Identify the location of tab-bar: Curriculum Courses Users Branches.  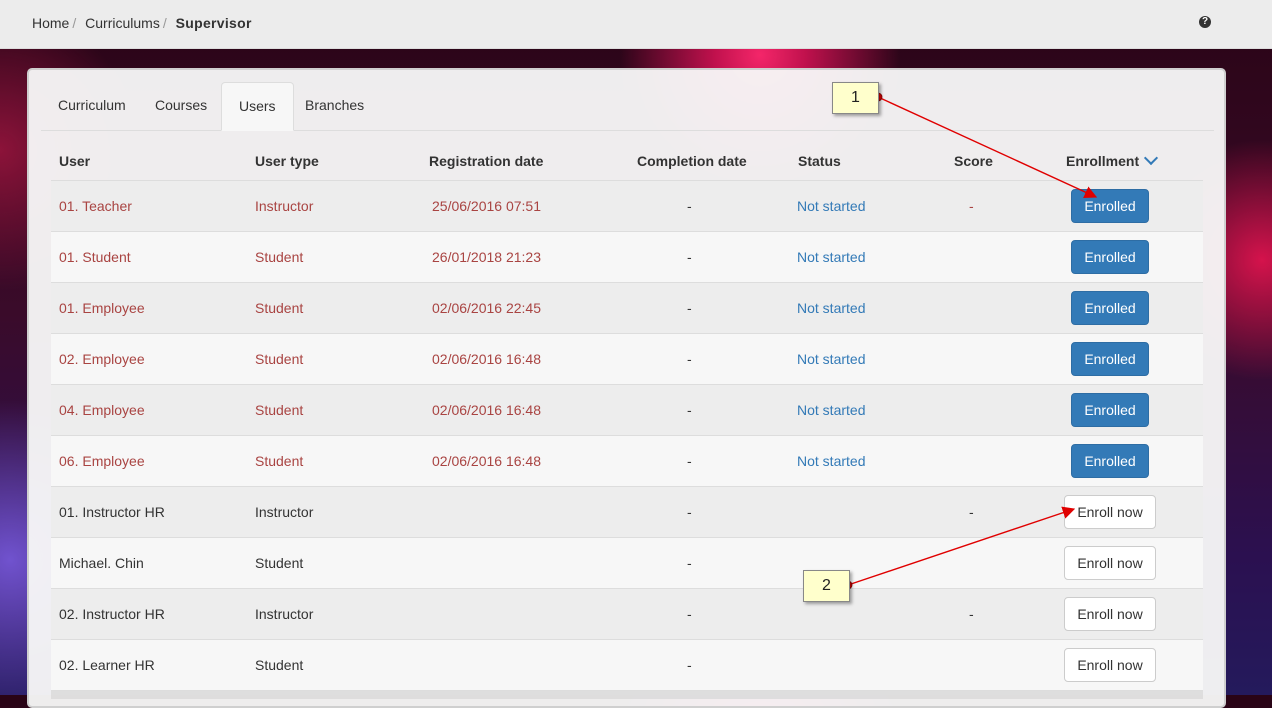
(627, 106).